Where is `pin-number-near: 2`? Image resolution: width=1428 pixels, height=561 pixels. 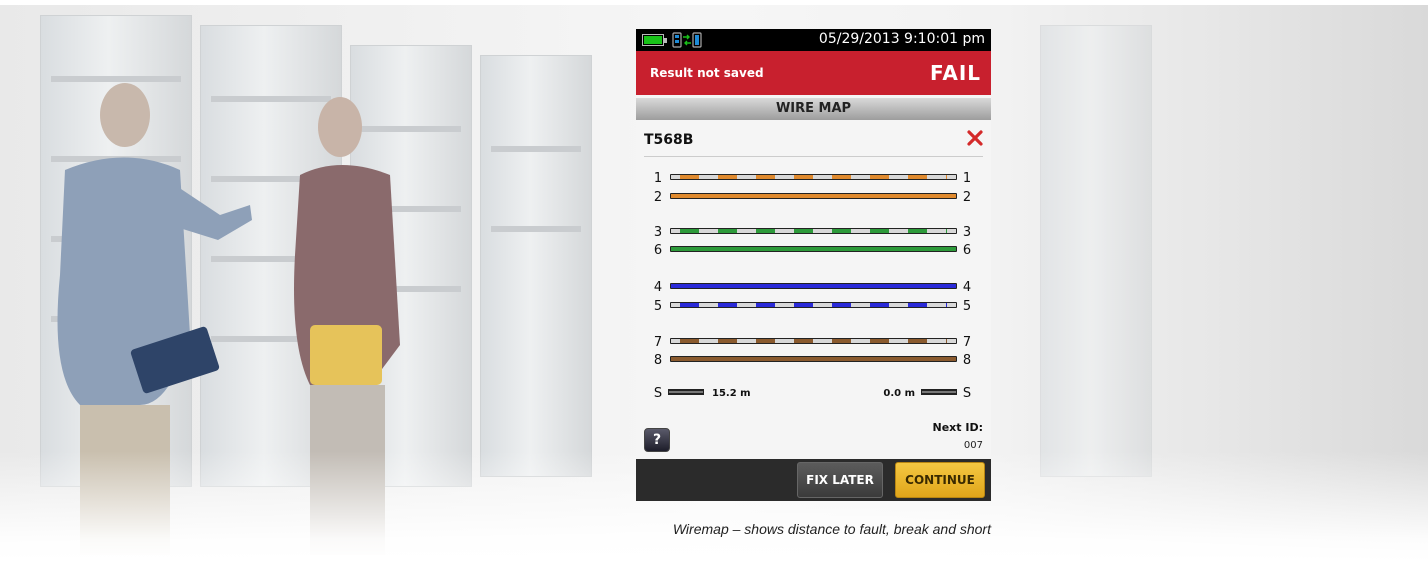 pin-number-near: 2 is located at coordinates (658, 197).